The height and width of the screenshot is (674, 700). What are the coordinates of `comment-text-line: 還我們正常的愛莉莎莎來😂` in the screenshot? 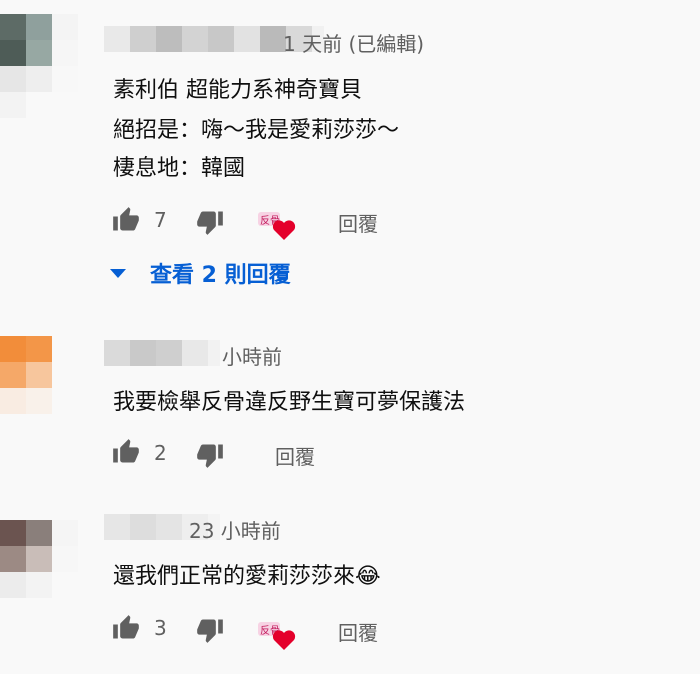 It's located at (247, 576).